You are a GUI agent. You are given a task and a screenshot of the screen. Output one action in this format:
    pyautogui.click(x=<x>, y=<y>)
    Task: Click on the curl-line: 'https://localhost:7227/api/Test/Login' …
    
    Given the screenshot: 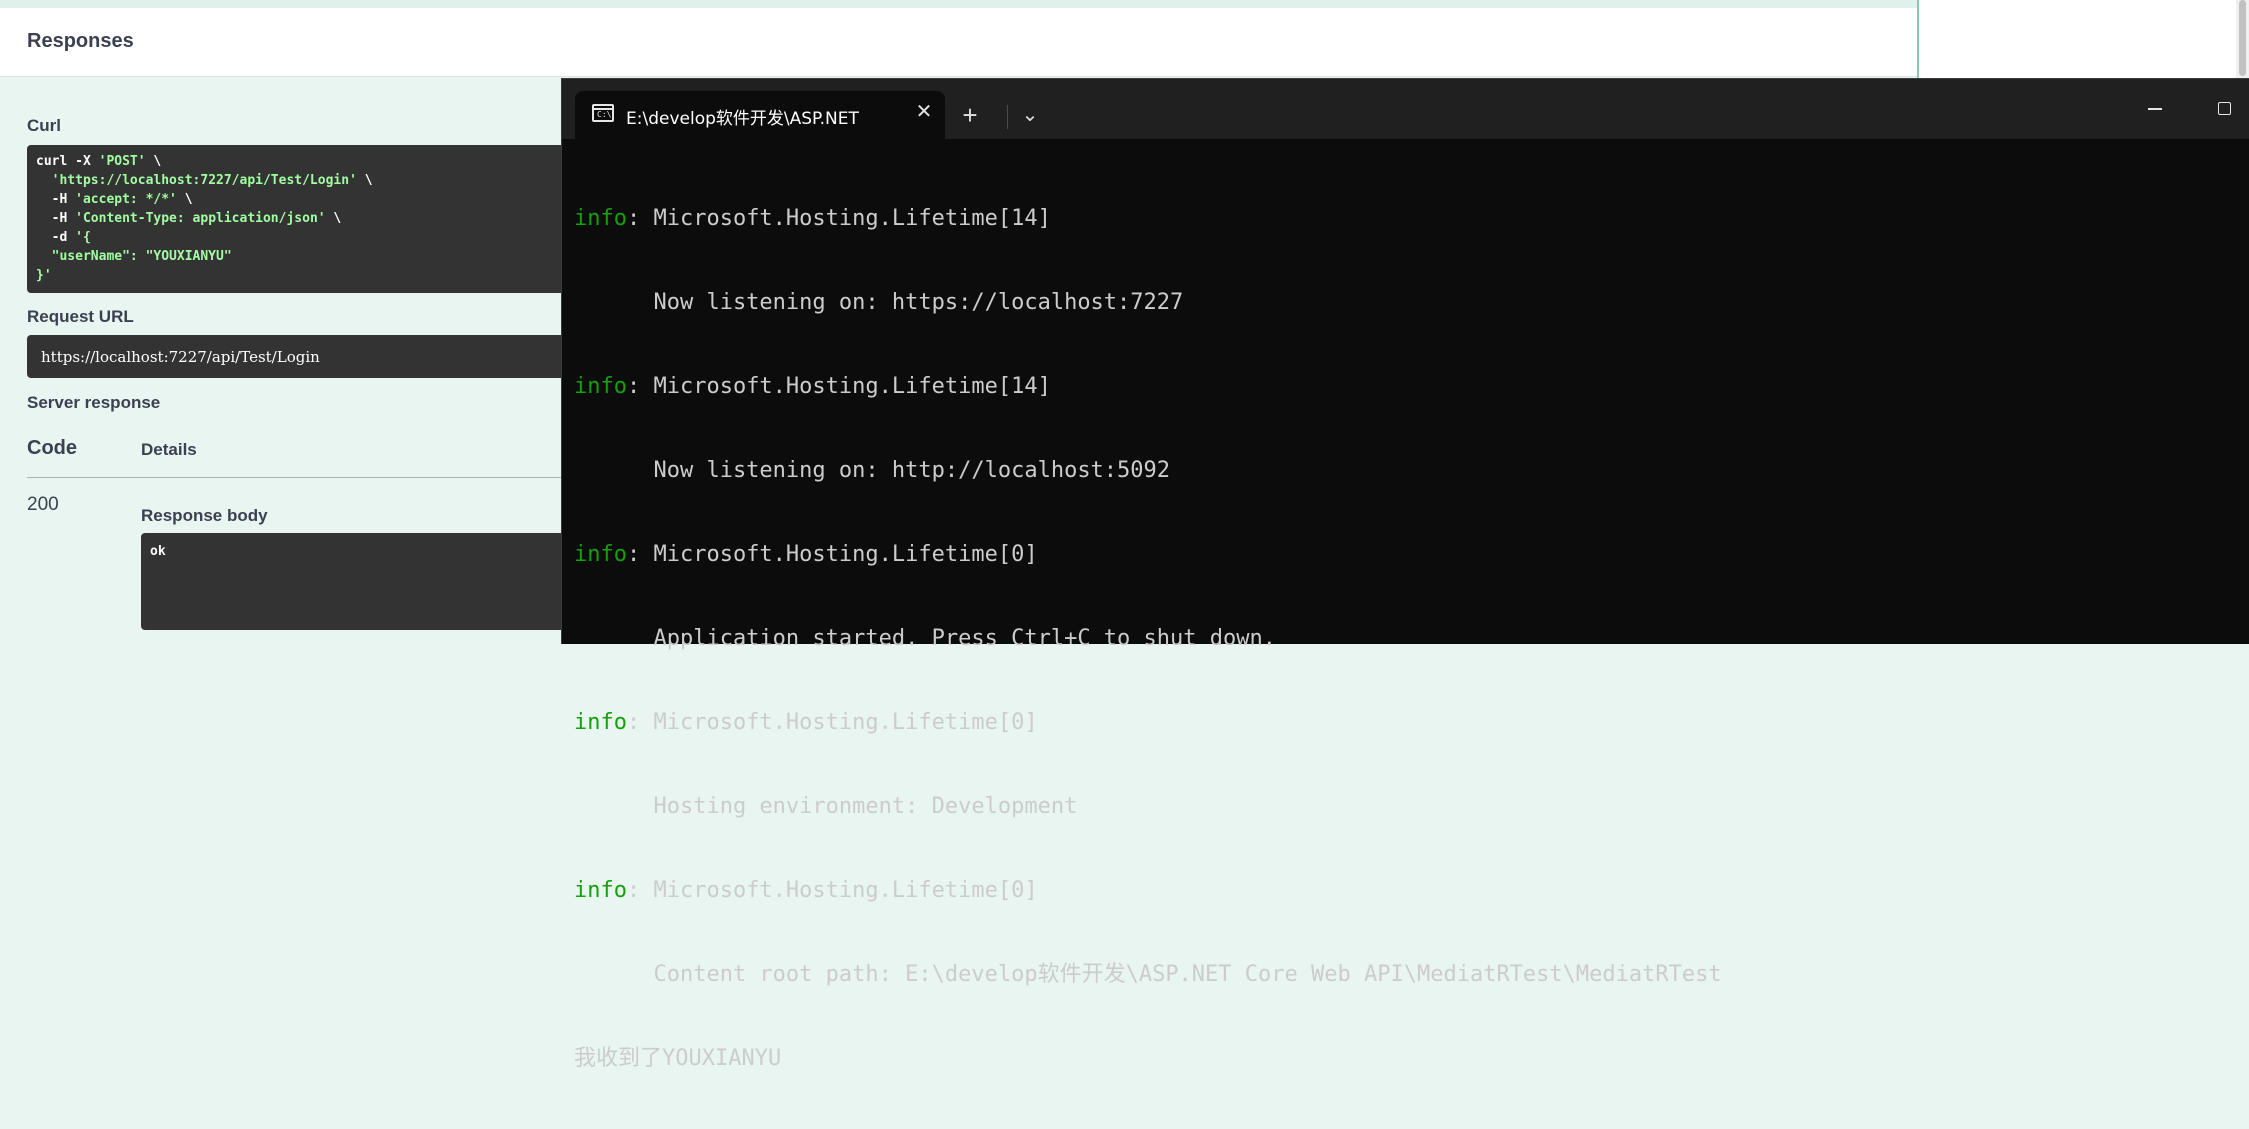 What is the action you would take?
    pyautogui.click(x=212, y=180)
    